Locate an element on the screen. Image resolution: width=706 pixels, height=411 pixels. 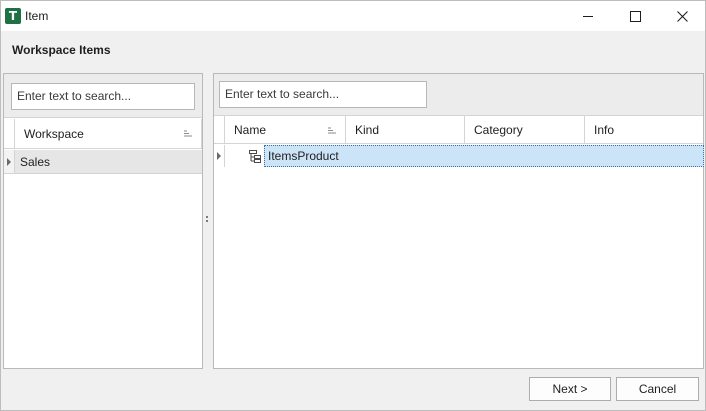
column-header-label: Kind is located at coordinates (367, 130).